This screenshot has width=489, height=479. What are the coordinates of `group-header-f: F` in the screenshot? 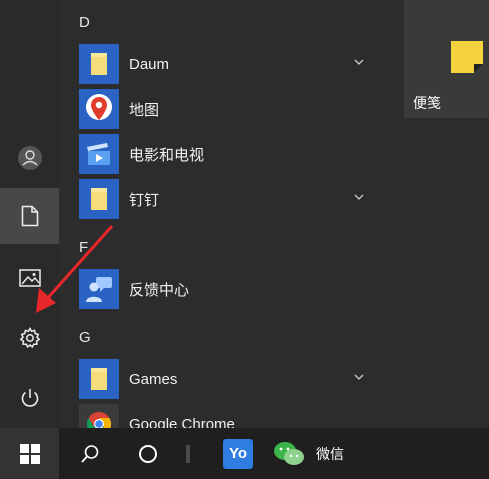 It's located at (83, 247).